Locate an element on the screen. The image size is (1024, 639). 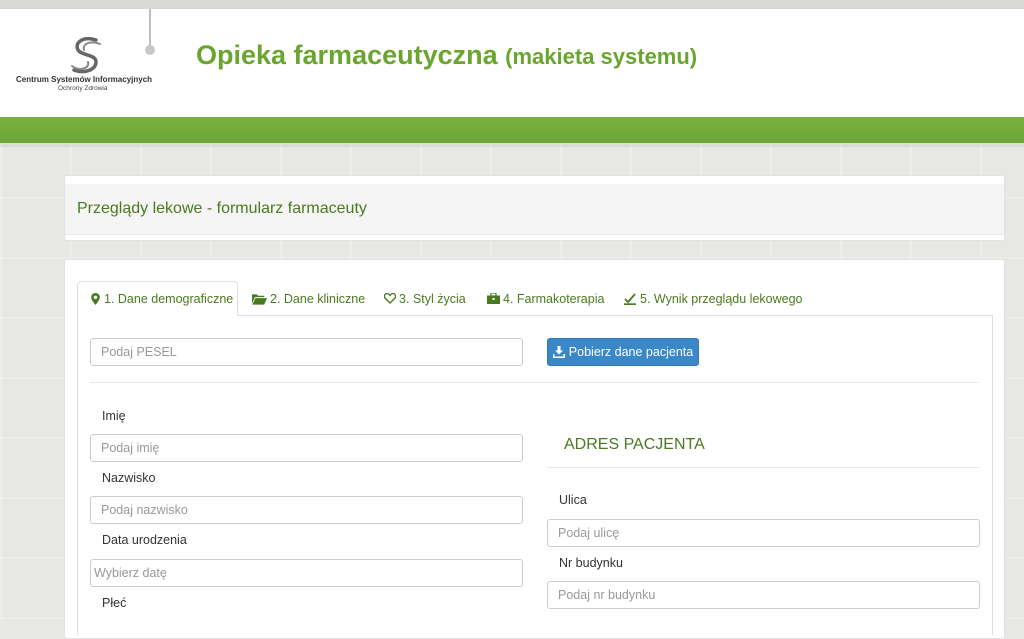
app-title-main: Opieka farmaceutyczna is located at coordinates (347, 55).